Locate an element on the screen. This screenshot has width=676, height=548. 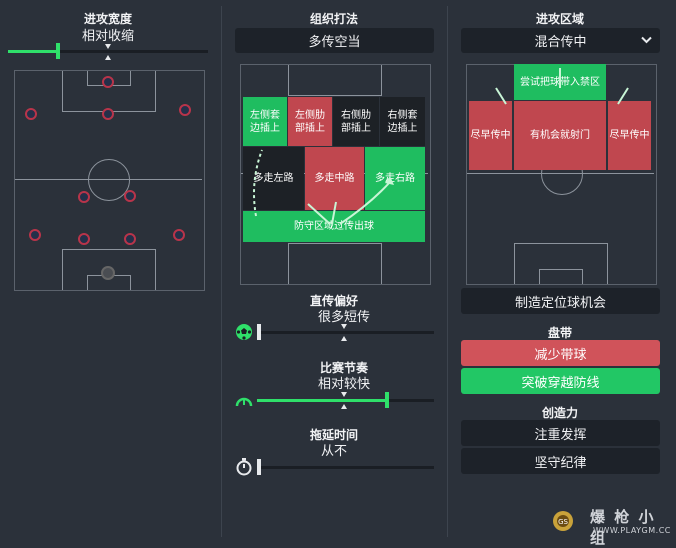
dribbling-title: 盘带 is located at coordinates (559, 333).